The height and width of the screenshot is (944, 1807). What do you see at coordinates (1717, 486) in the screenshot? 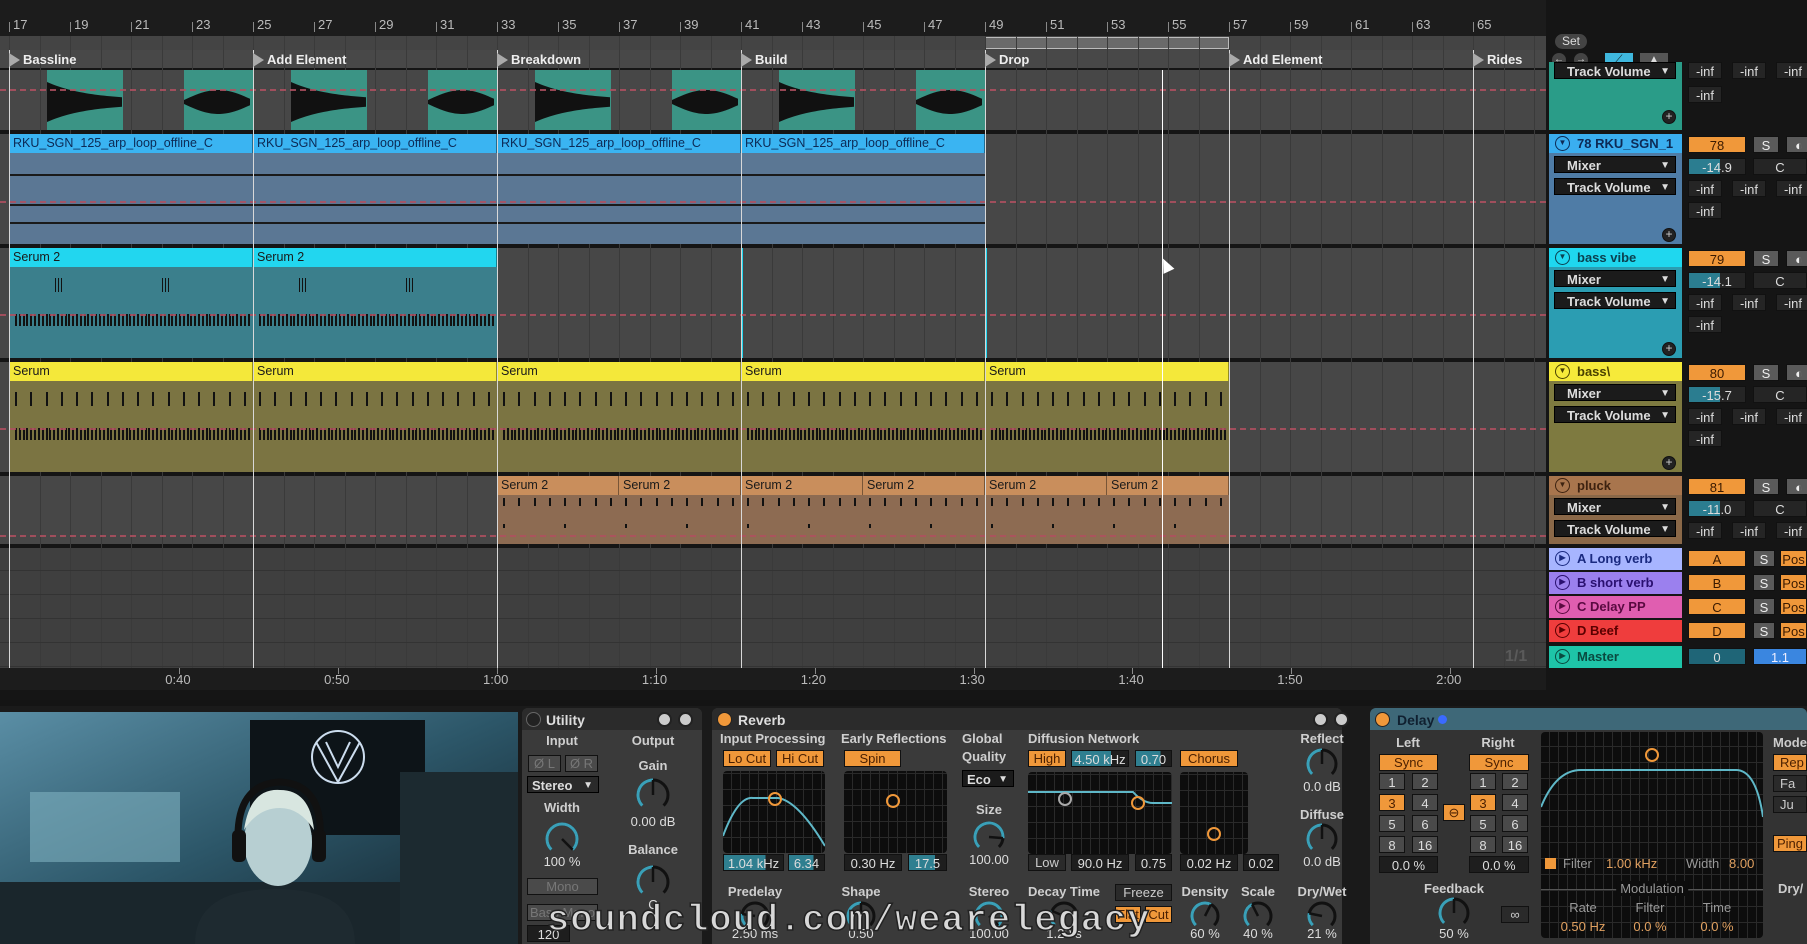
I see `track-number: 81` at bounding box center [1717, 486].